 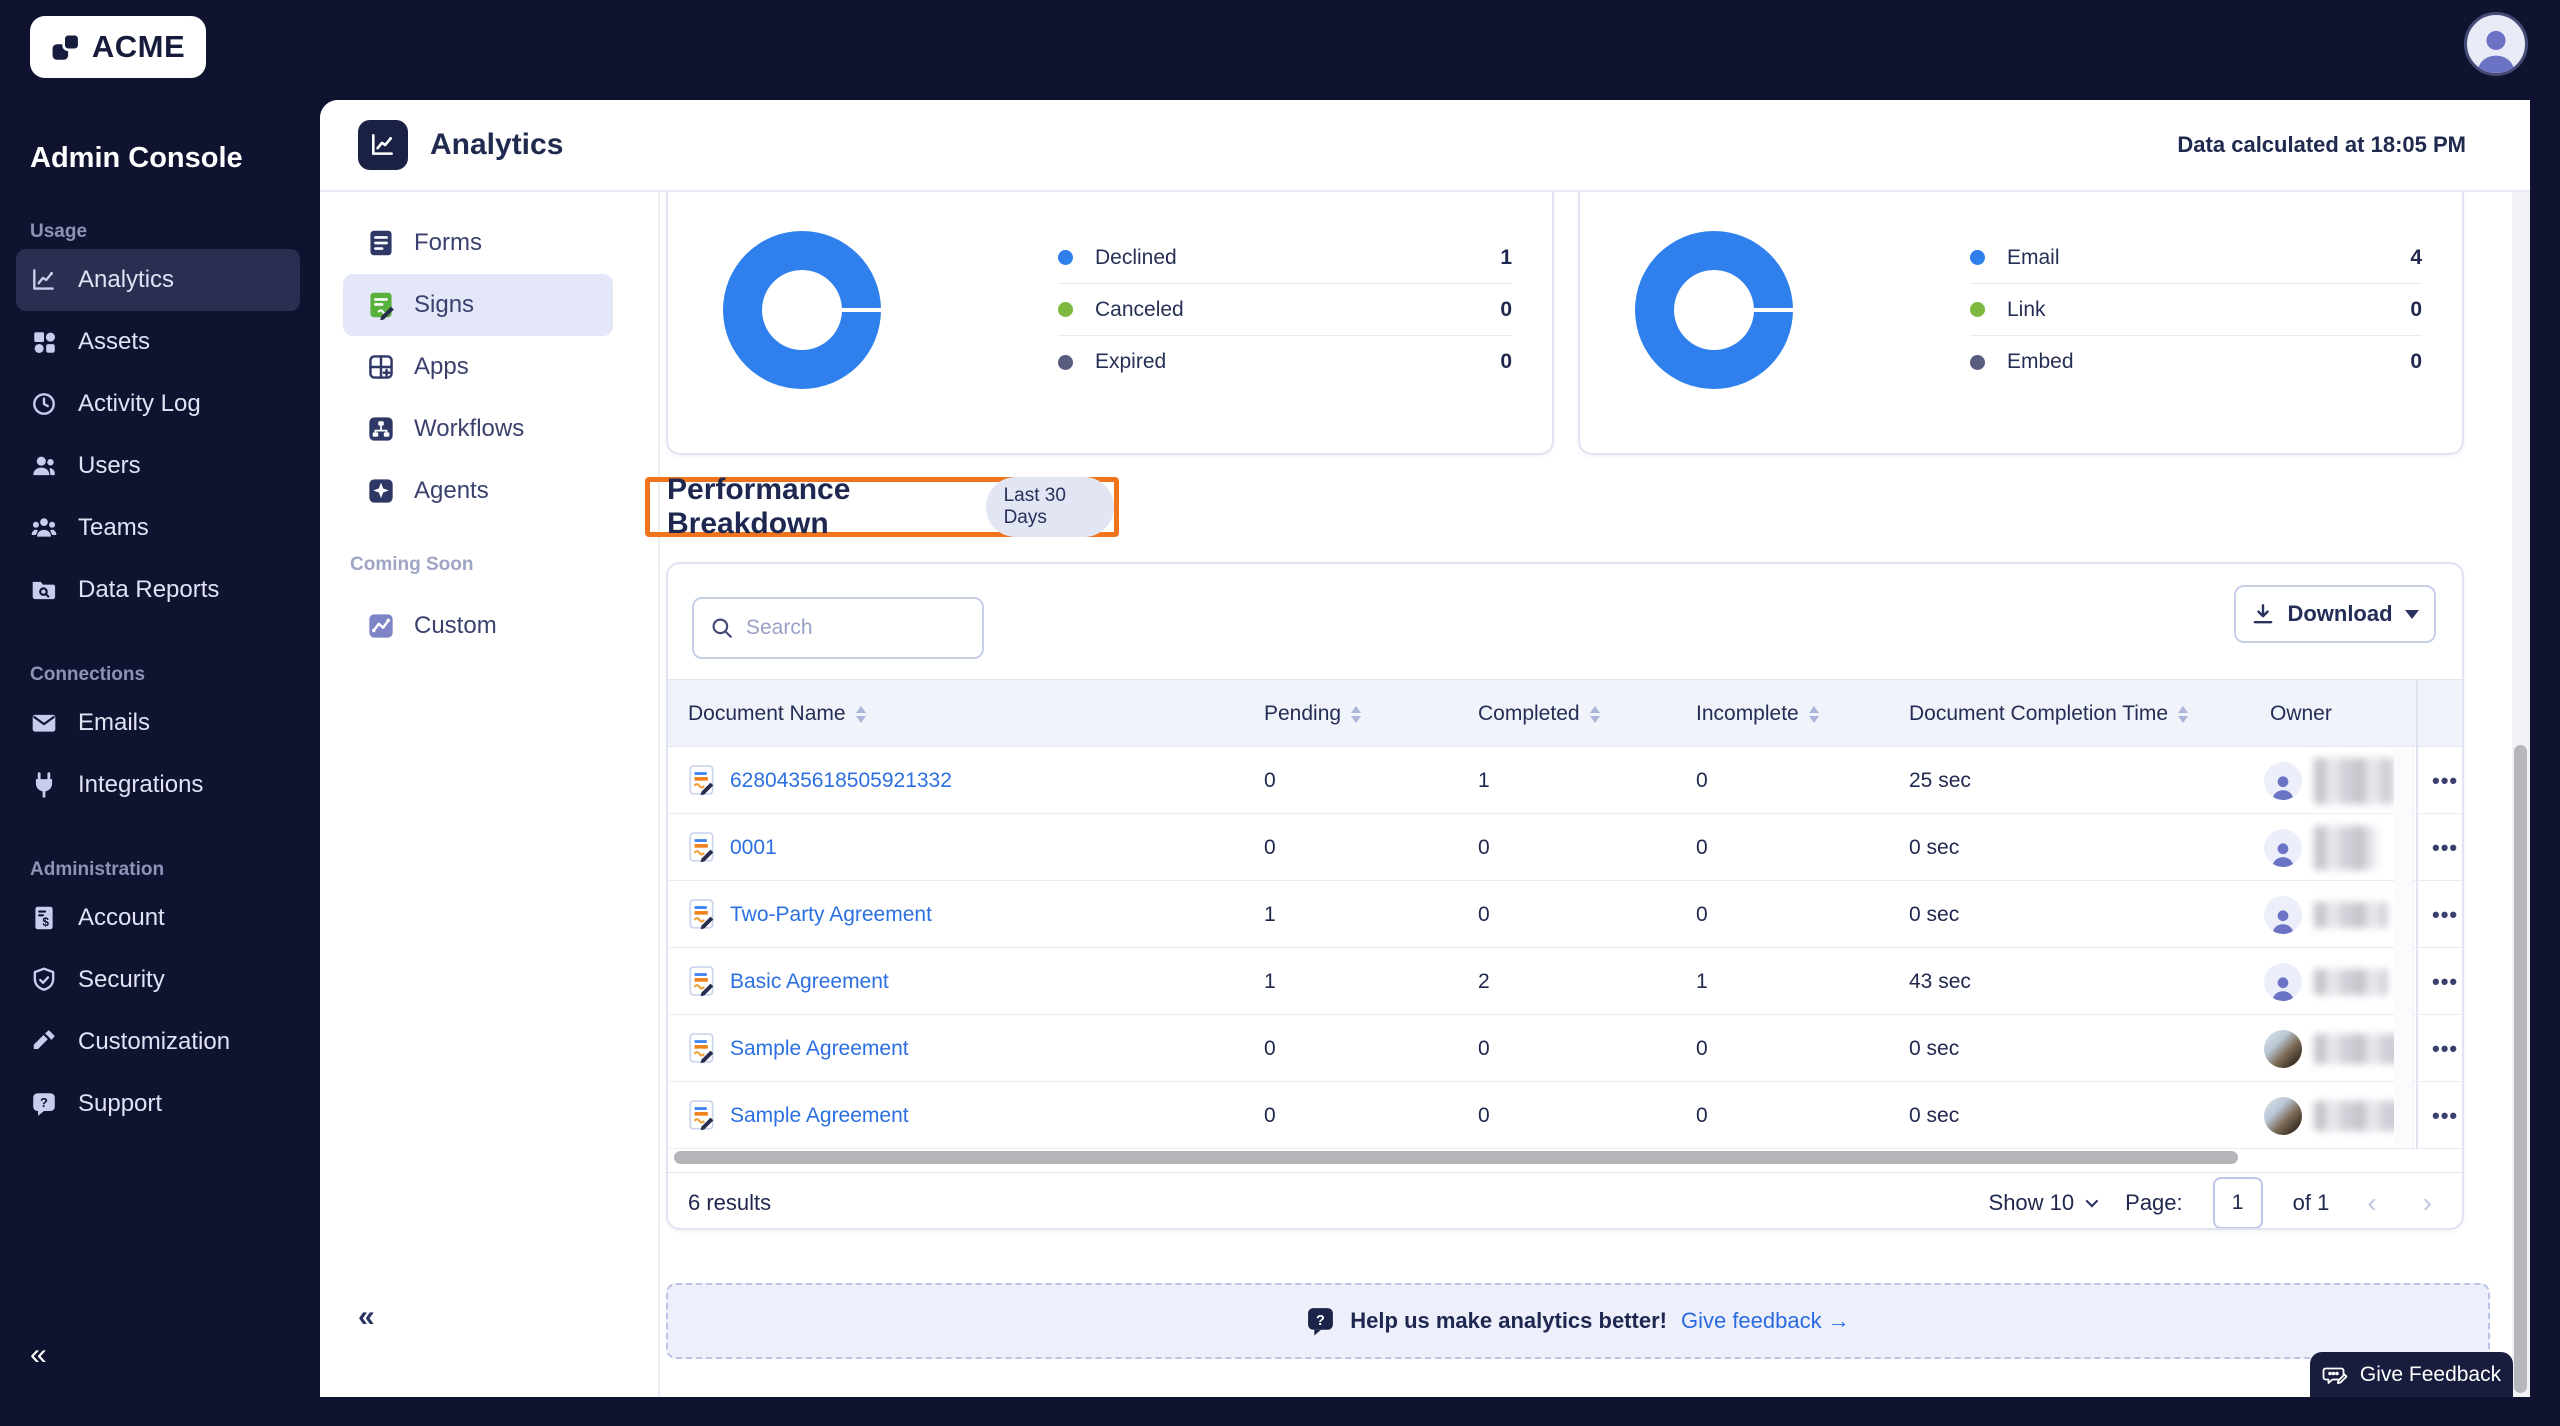 I want to click on paint-roller-icon, so click(x=44, y=1039).